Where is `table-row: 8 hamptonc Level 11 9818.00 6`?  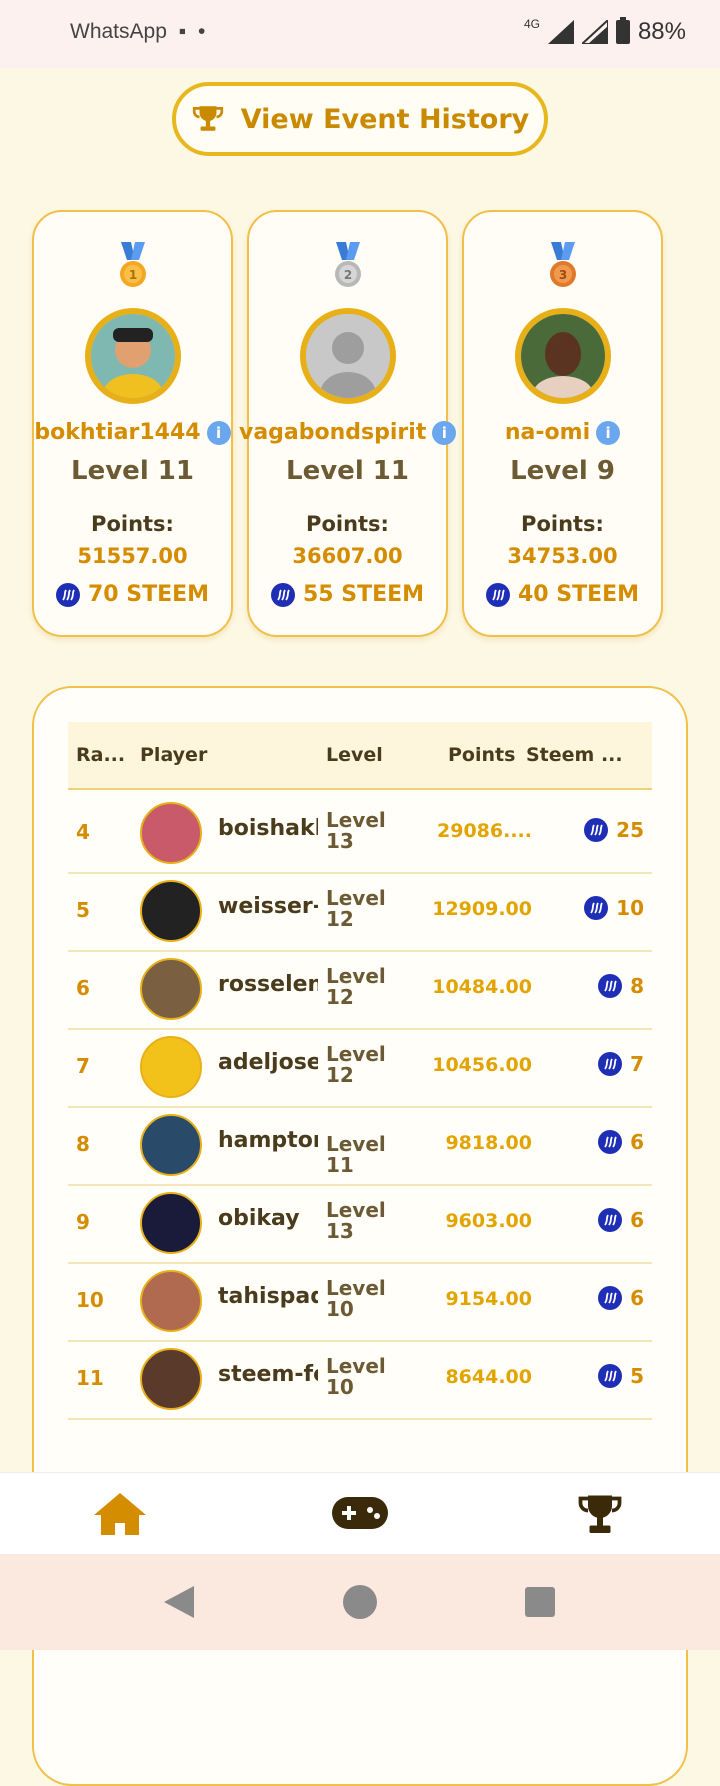 table-row: 8 hamptonc Level 11 9818.00 6 is located at coordinates (360, 1145).